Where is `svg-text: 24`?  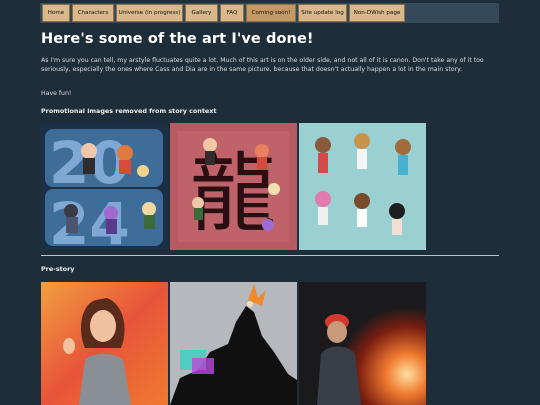 svg-text: 24 is located at coordinates (89, 220).